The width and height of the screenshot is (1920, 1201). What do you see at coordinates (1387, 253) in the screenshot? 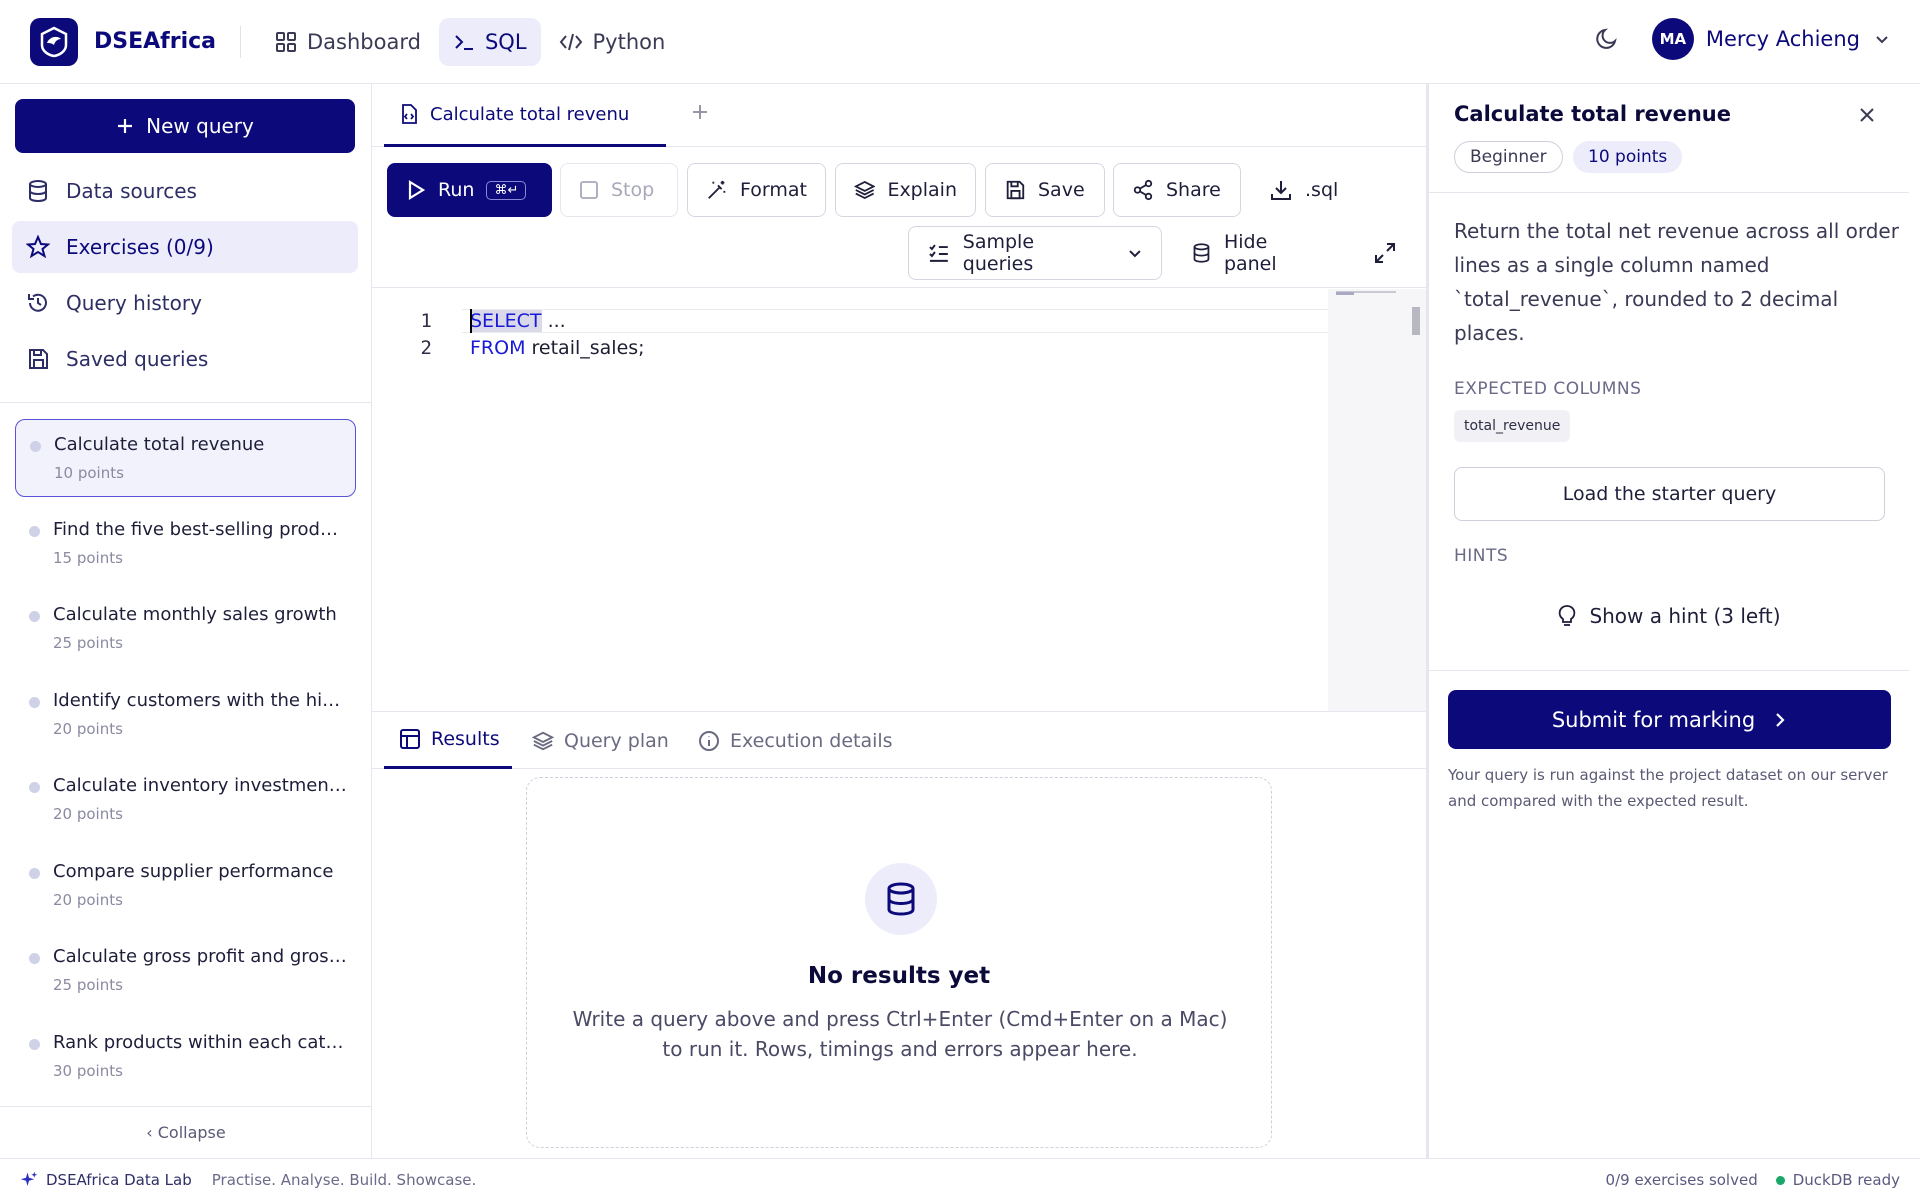
I see `expand-button` at bounding box center [1387, 253].